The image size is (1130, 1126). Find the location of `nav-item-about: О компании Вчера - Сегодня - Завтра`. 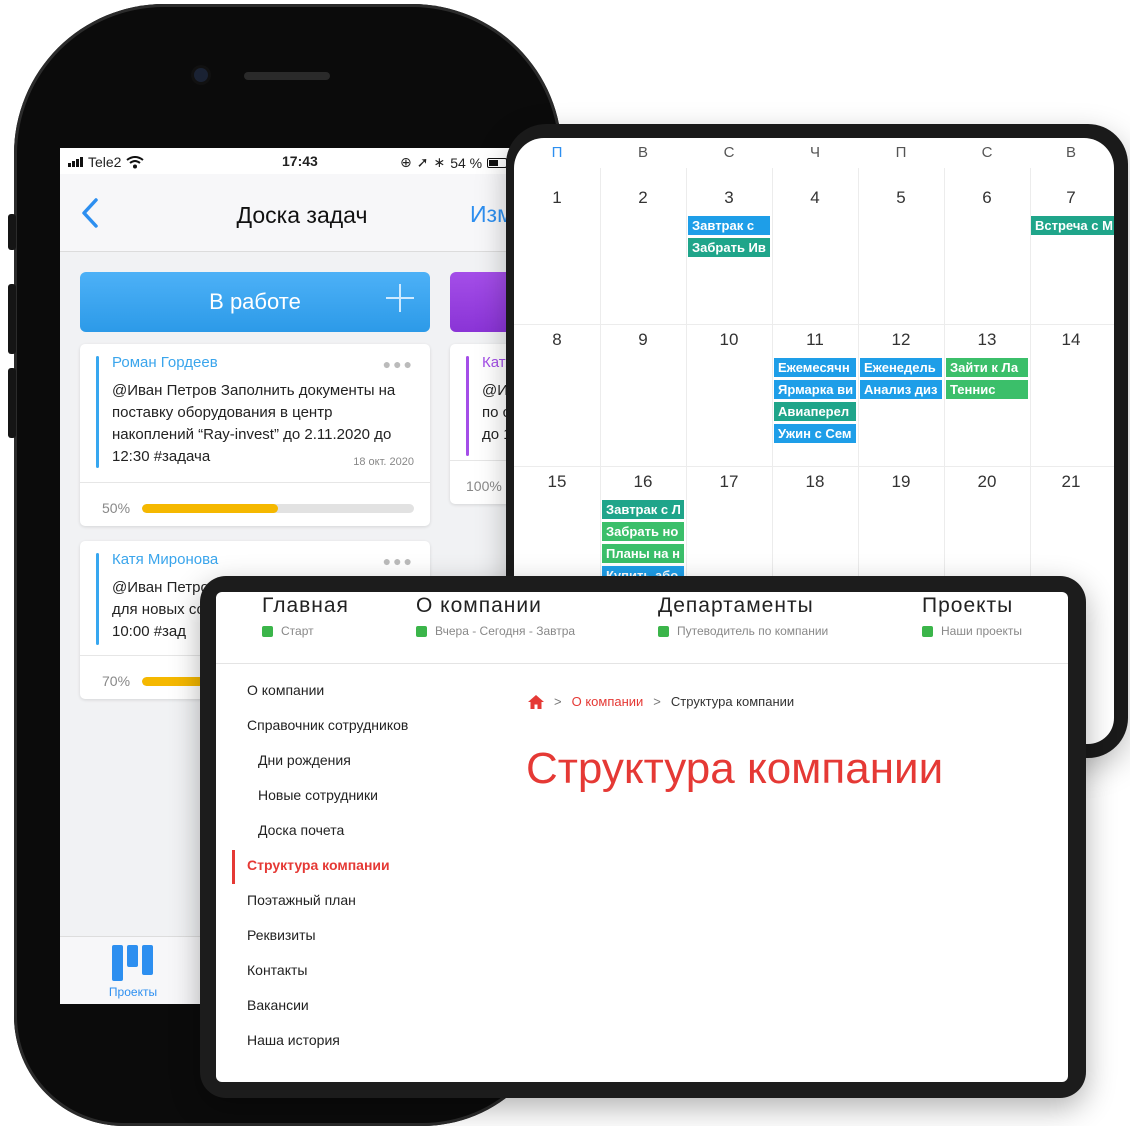

nav-item-about: О компании Вчера - Сегодня - Завтра is located at coordinates (495, 616).